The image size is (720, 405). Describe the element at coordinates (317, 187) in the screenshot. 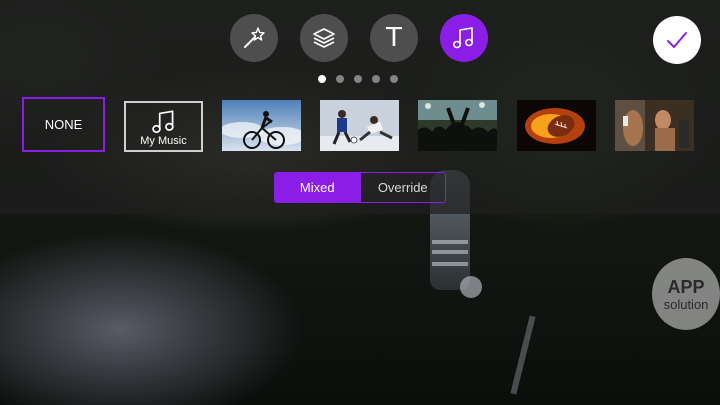

I see `mixed-option: Mixed` at that location.